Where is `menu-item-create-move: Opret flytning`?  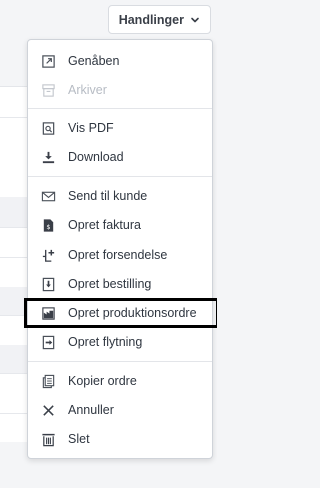 menu-item-create-move: Opret flytning is located at coordinates (120, 342).